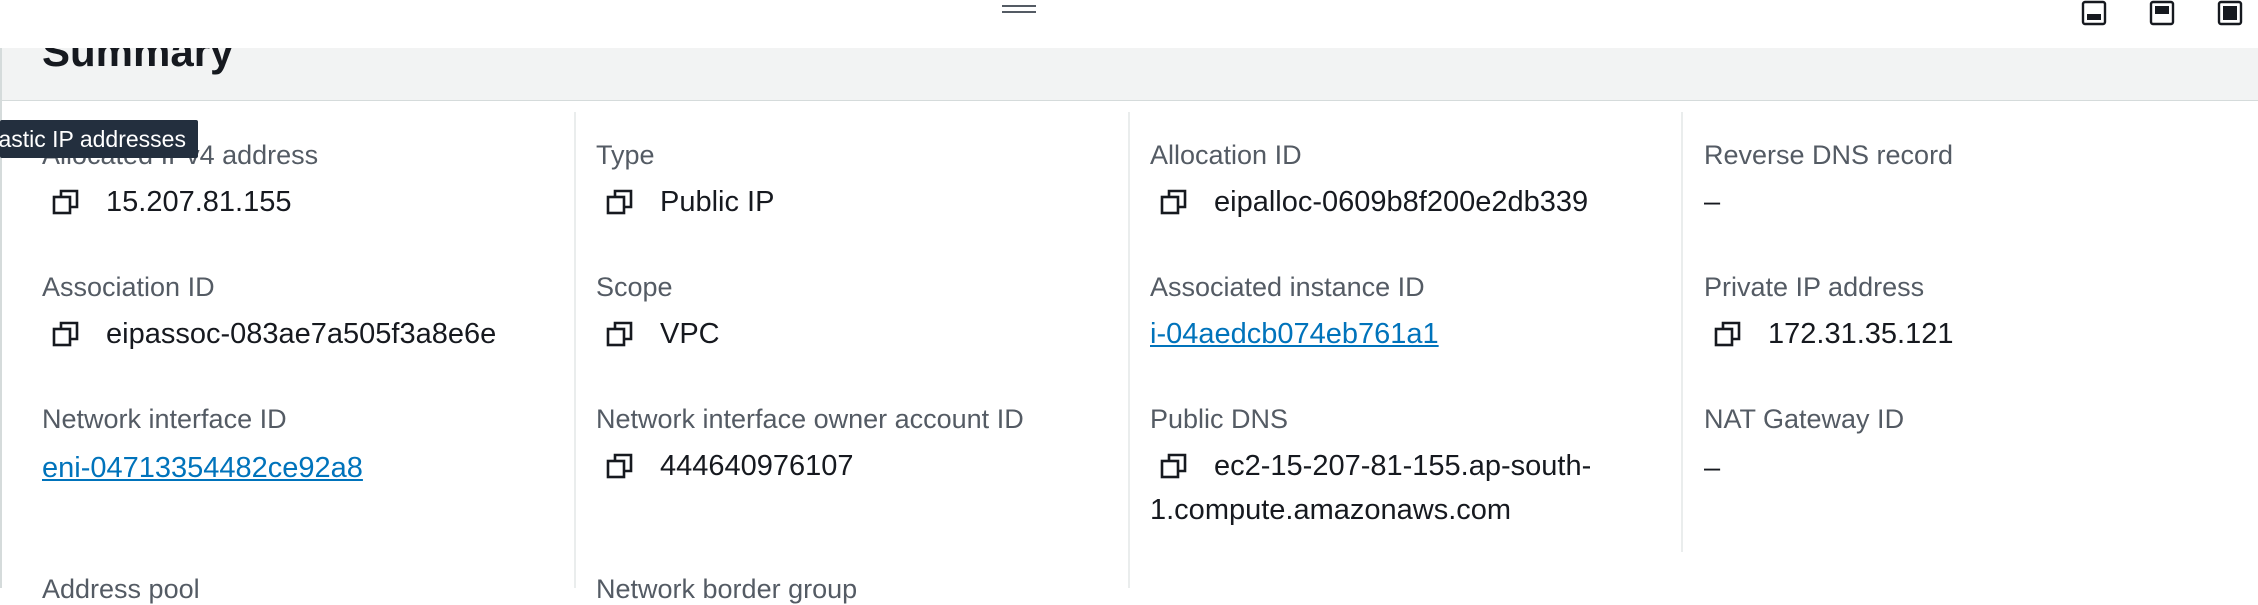 The image size is (2258, 605). I want to click on private-ip-label: Private IP address, so click(1814, 287).